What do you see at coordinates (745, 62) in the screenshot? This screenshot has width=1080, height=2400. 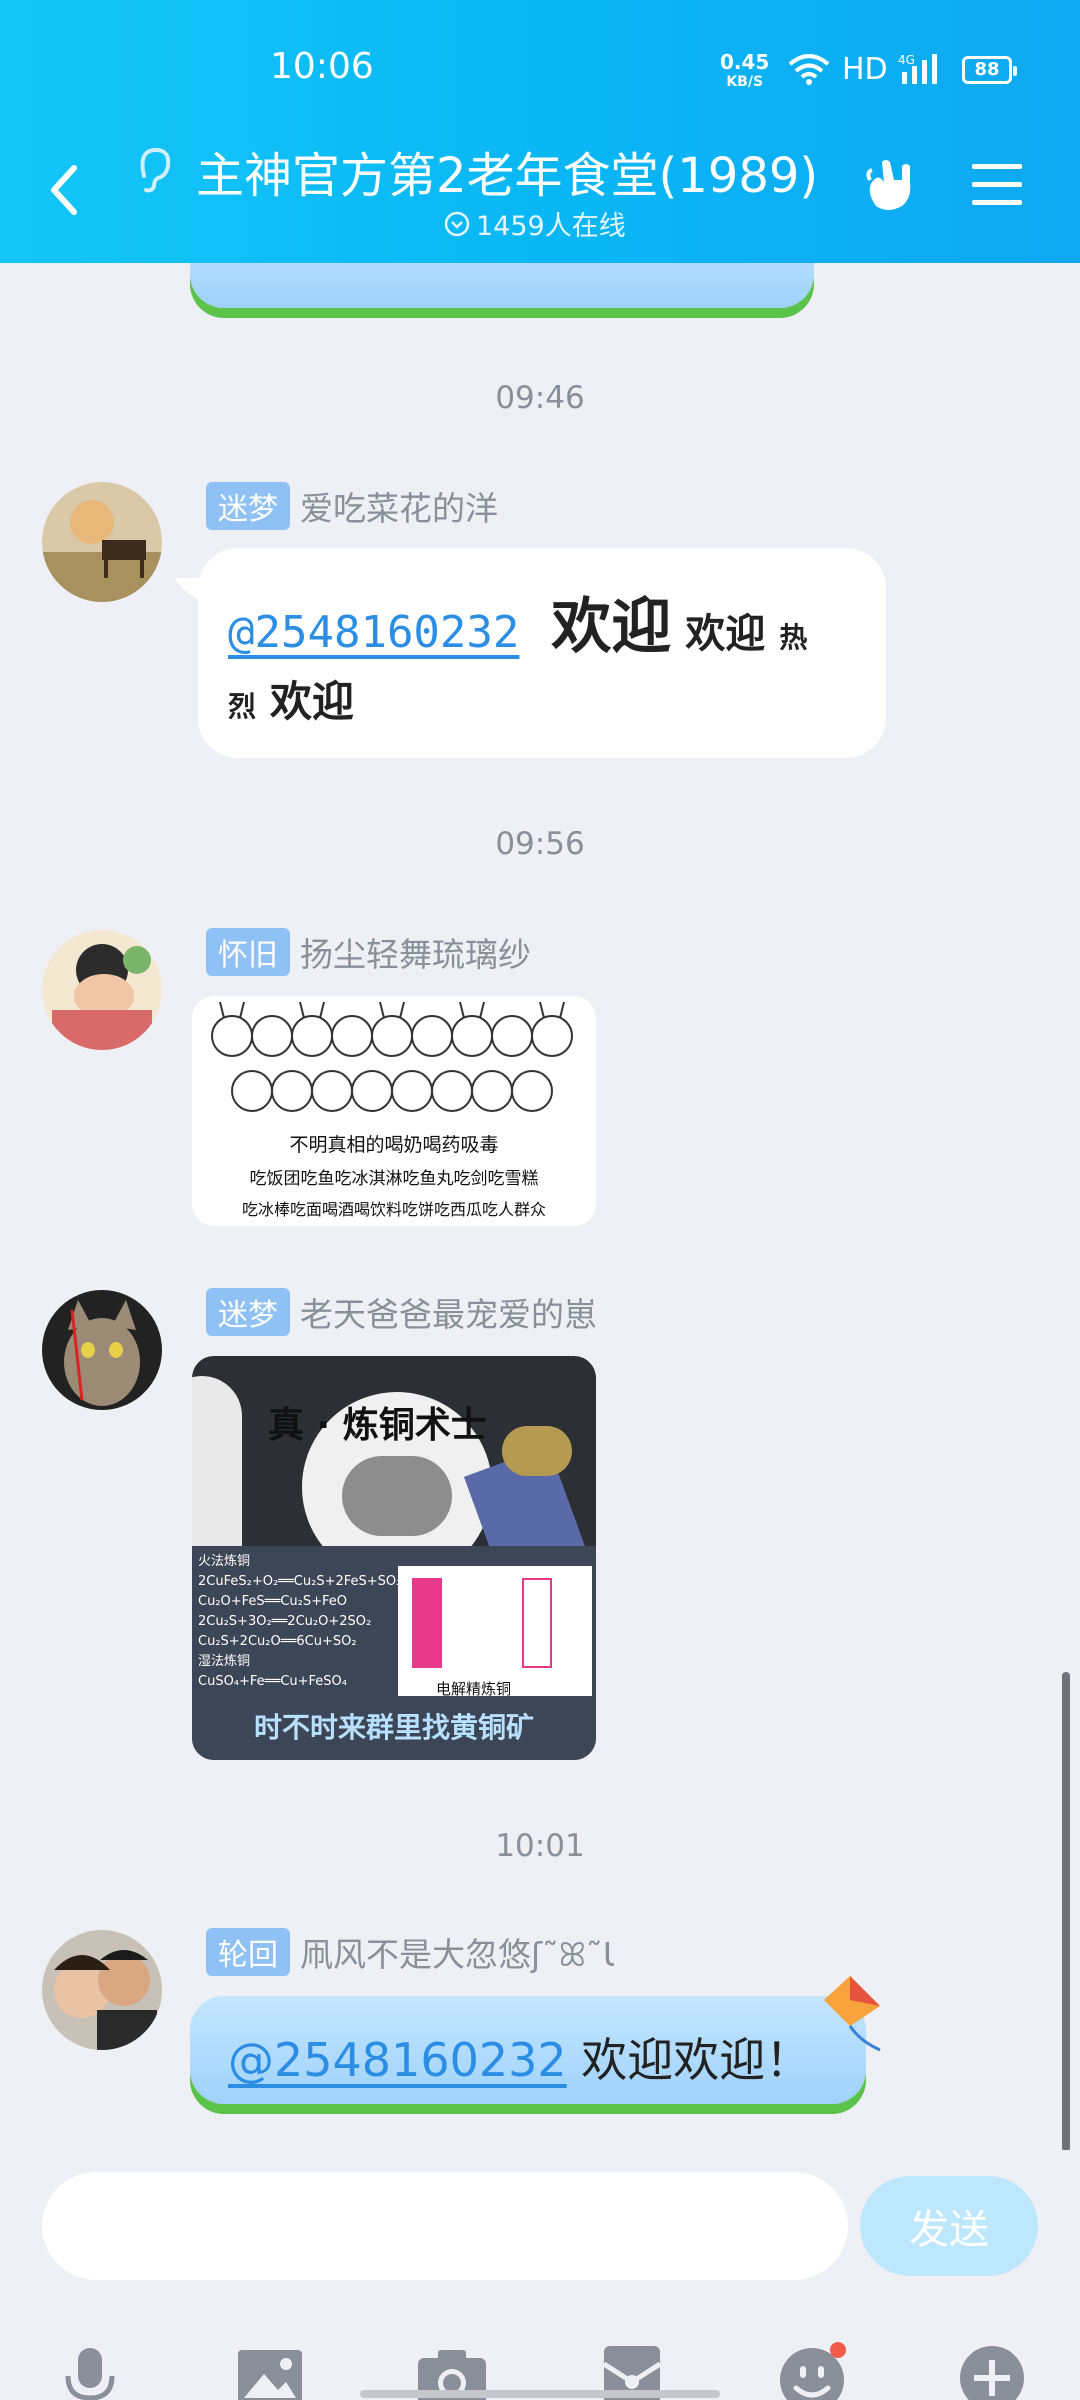 I see `network-speed-value: 0.45` at bounding box center [745, 62].